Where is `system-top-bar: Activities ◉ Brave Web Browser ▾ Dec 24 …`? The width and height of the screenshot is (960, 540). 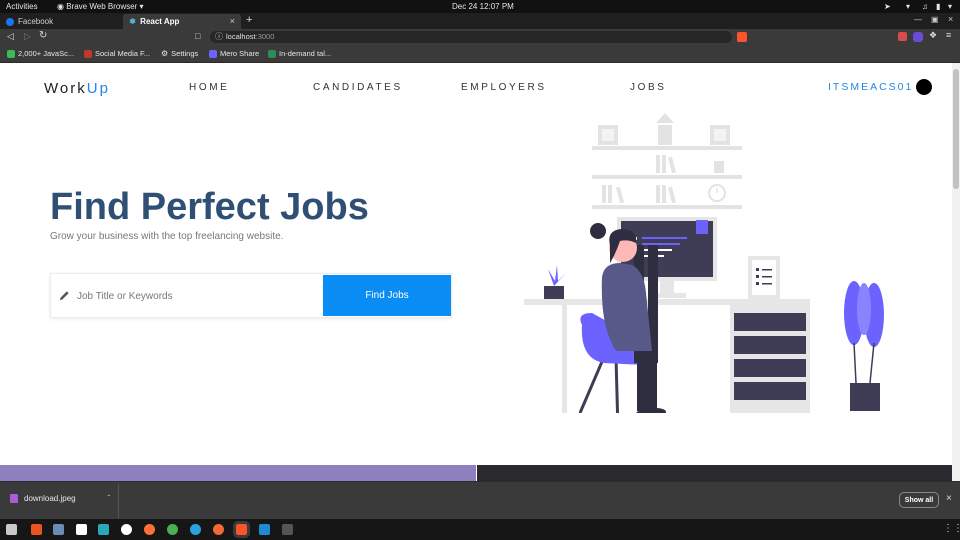 system-top-bar: Activities ◉ Brave Web Browser ▾ Dec 24 … is located at coordinates (480, 6).